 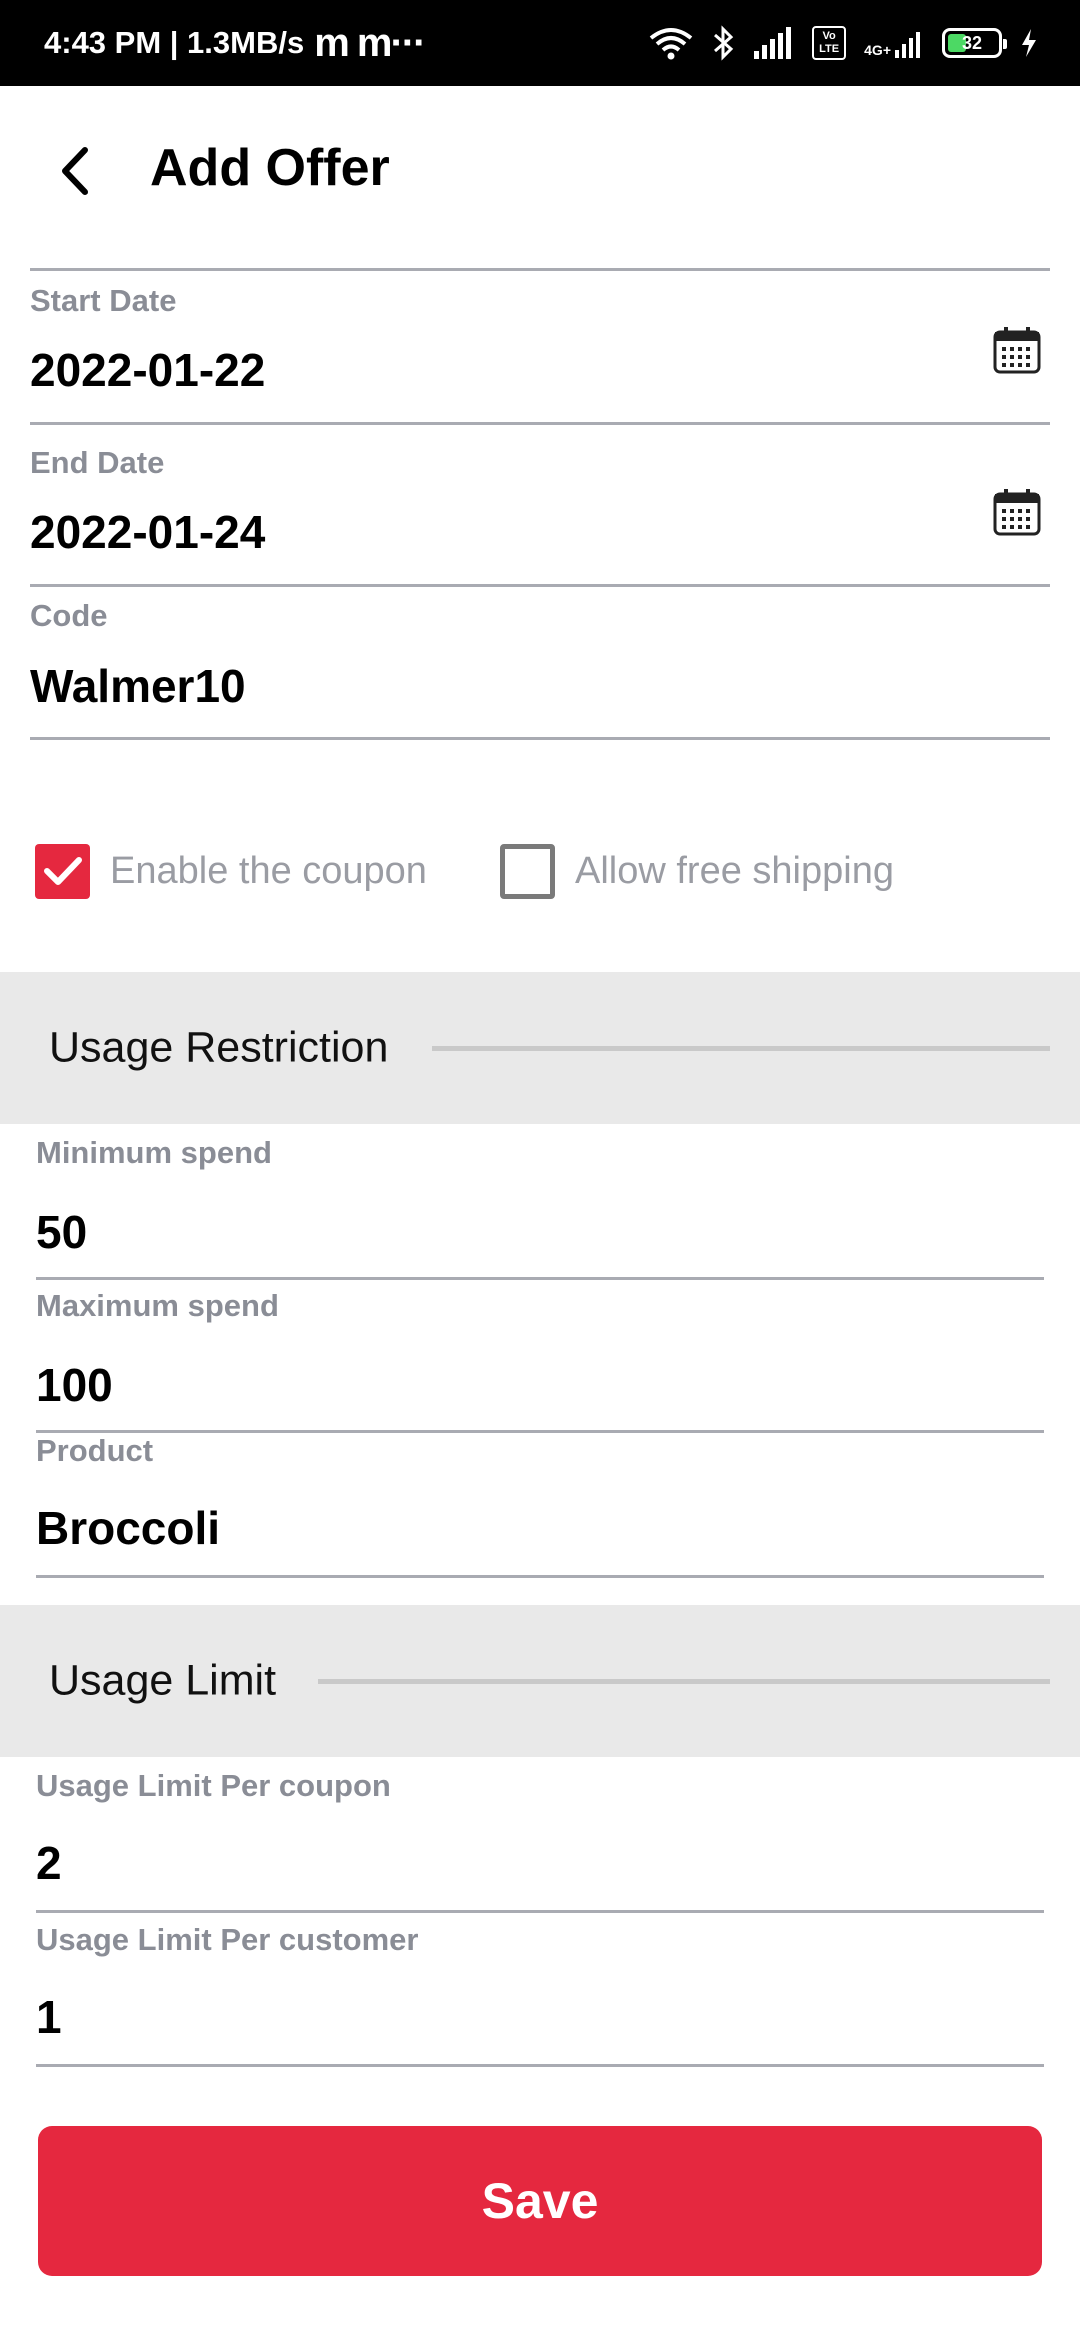 I want to click on maximum-spend-value: 100, so click(x=74, y=1385).